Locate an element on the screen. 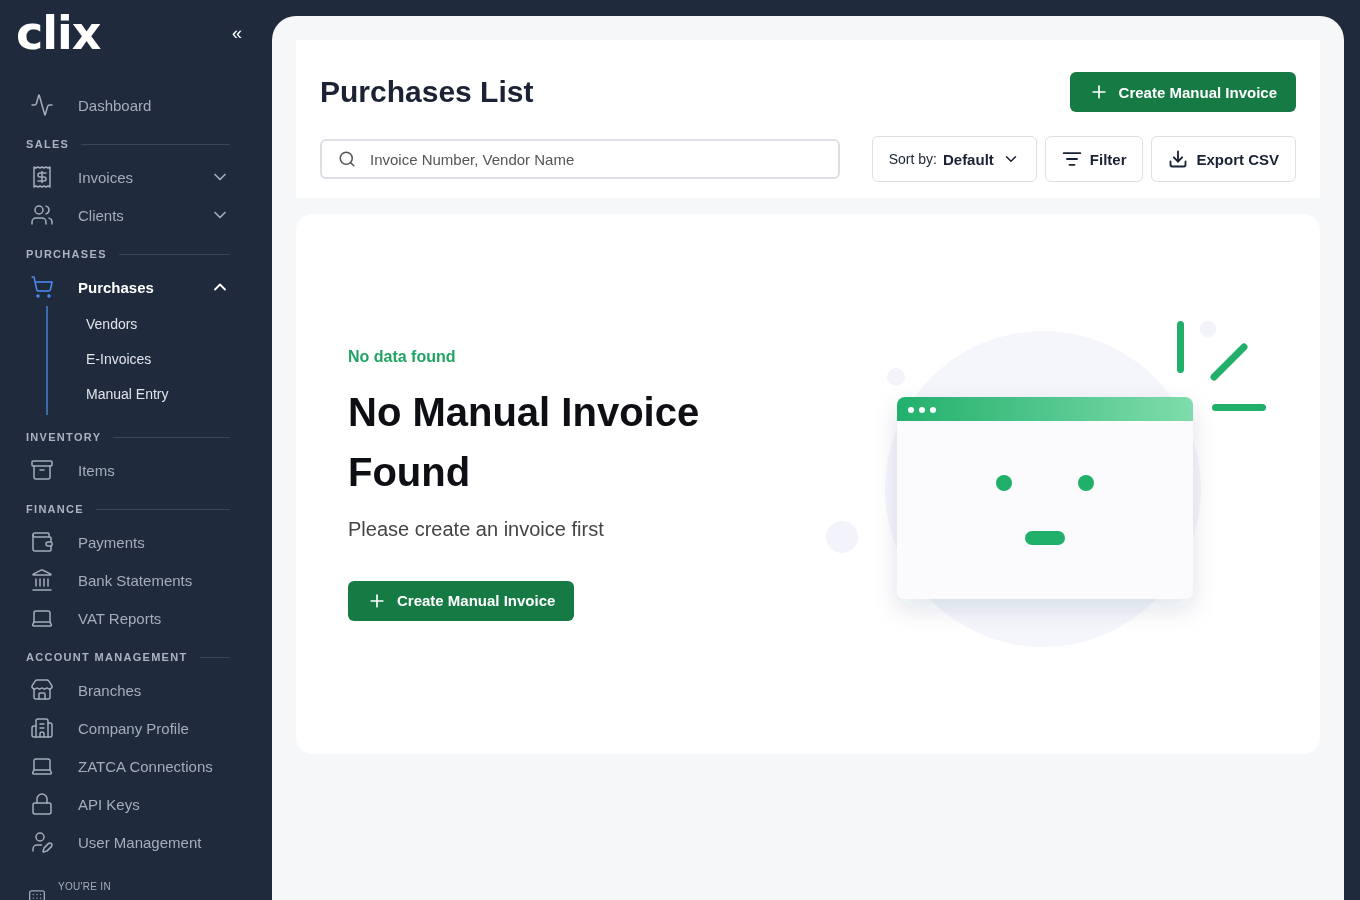  bank-icon is located at coordinates (42, 580).